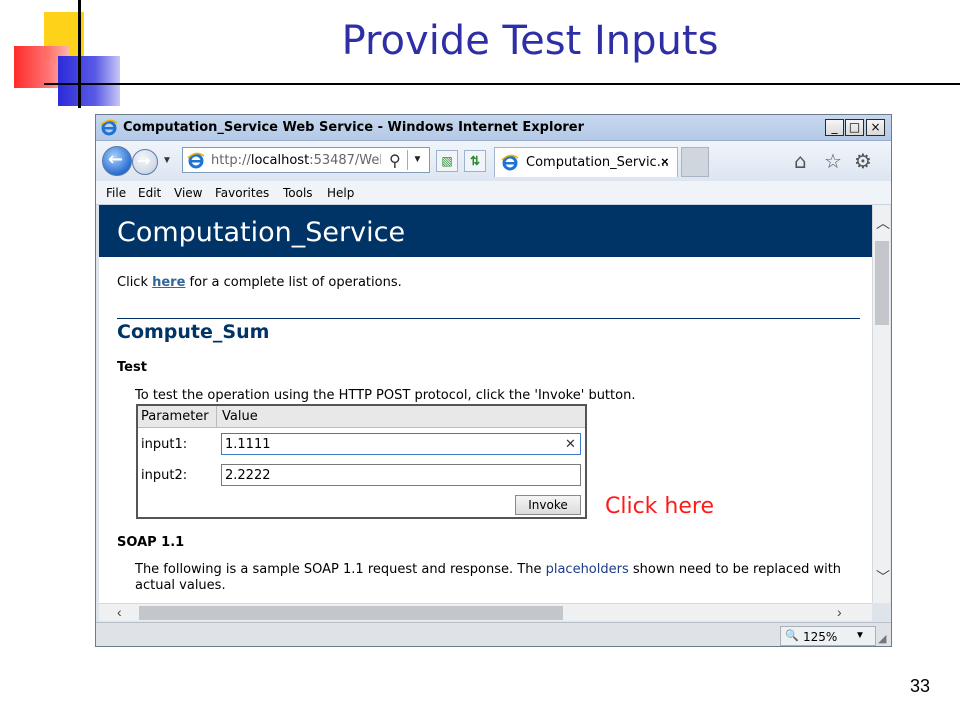 This screenshot has height=720, width=960. I want to click on vertical-scrollbar: ︿ ﹀, so click(881, 404).